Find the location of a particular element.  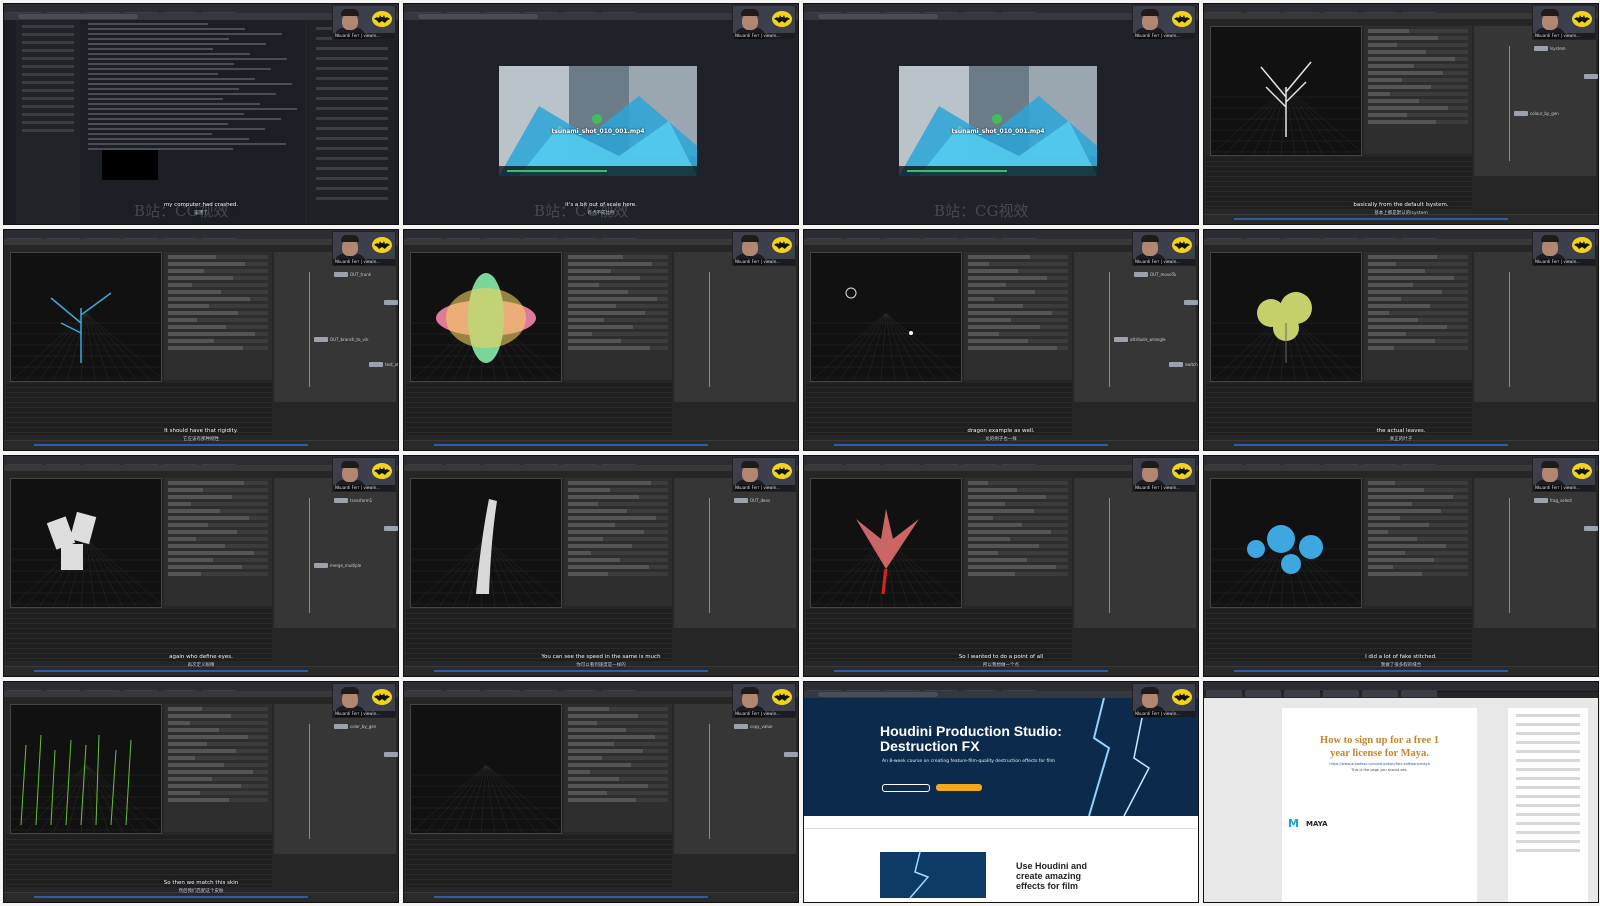

outline-button is located at coordinates (906, 788).